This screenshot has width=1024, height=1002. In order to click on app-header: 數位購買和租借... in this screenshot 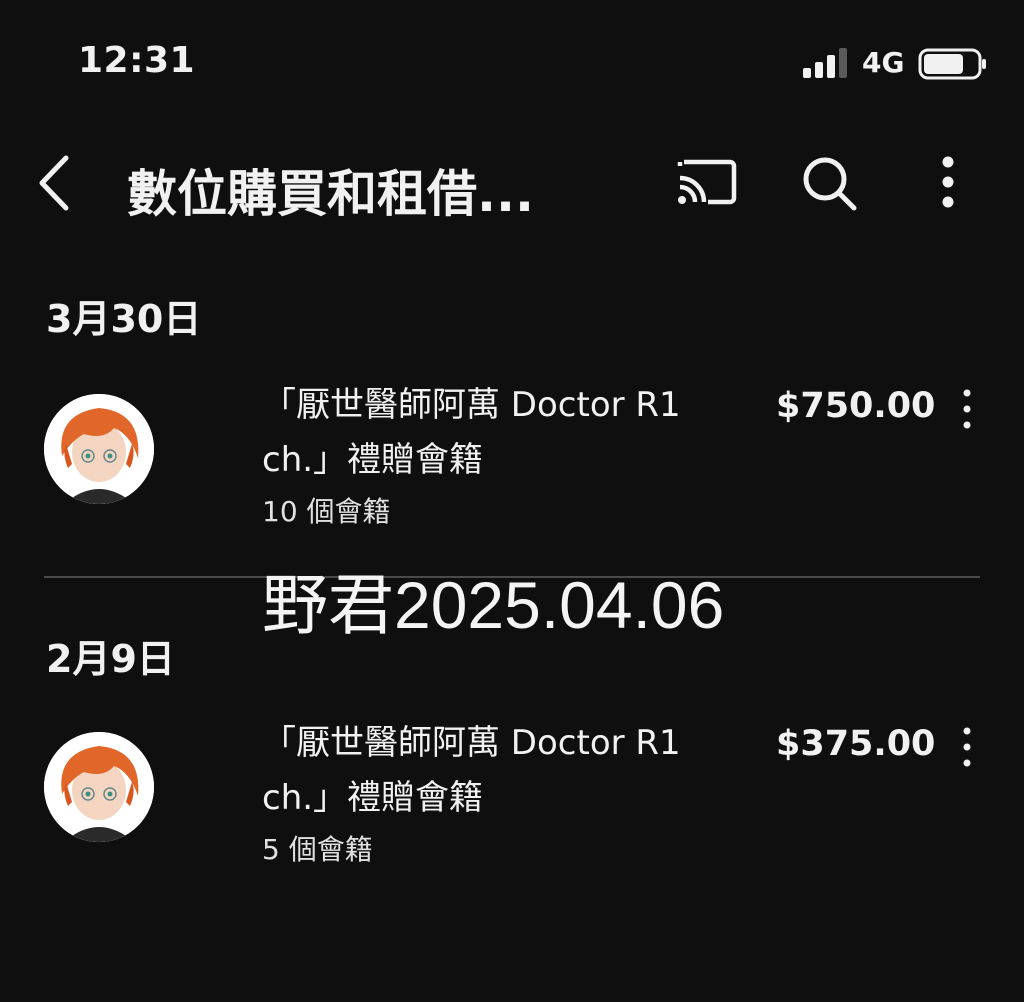, I will do `click(512, 185)`.